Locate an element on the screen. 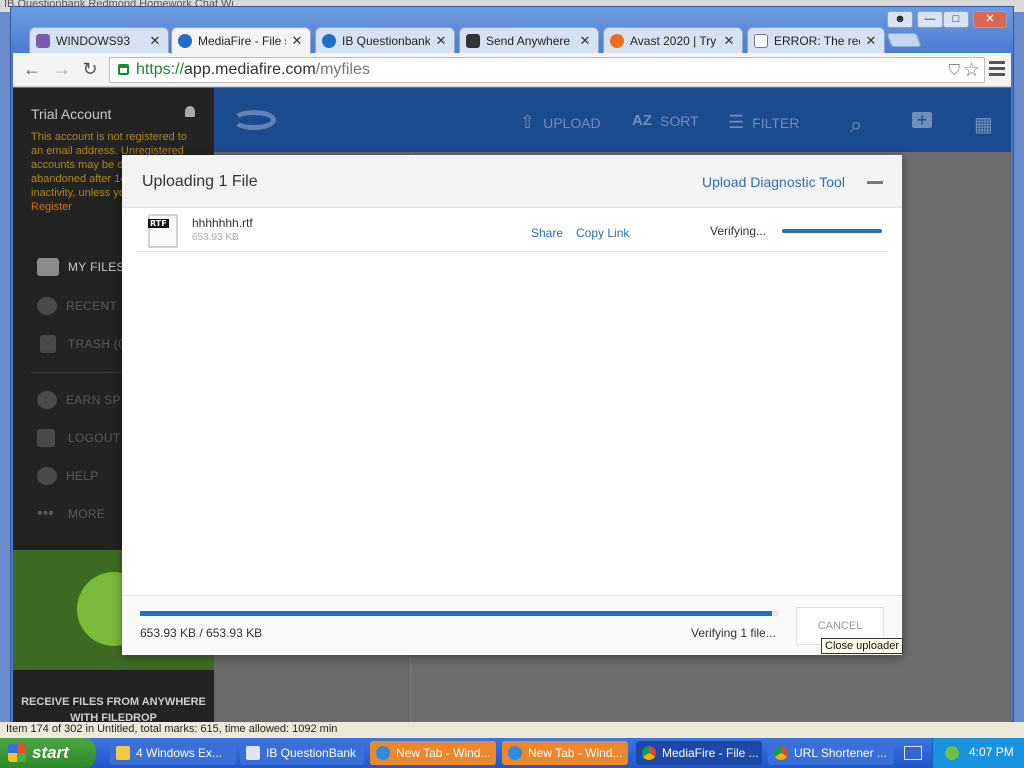 The height and width of the screenshot is (768, 1024). bell-icon is located at coordinates (190, 111).